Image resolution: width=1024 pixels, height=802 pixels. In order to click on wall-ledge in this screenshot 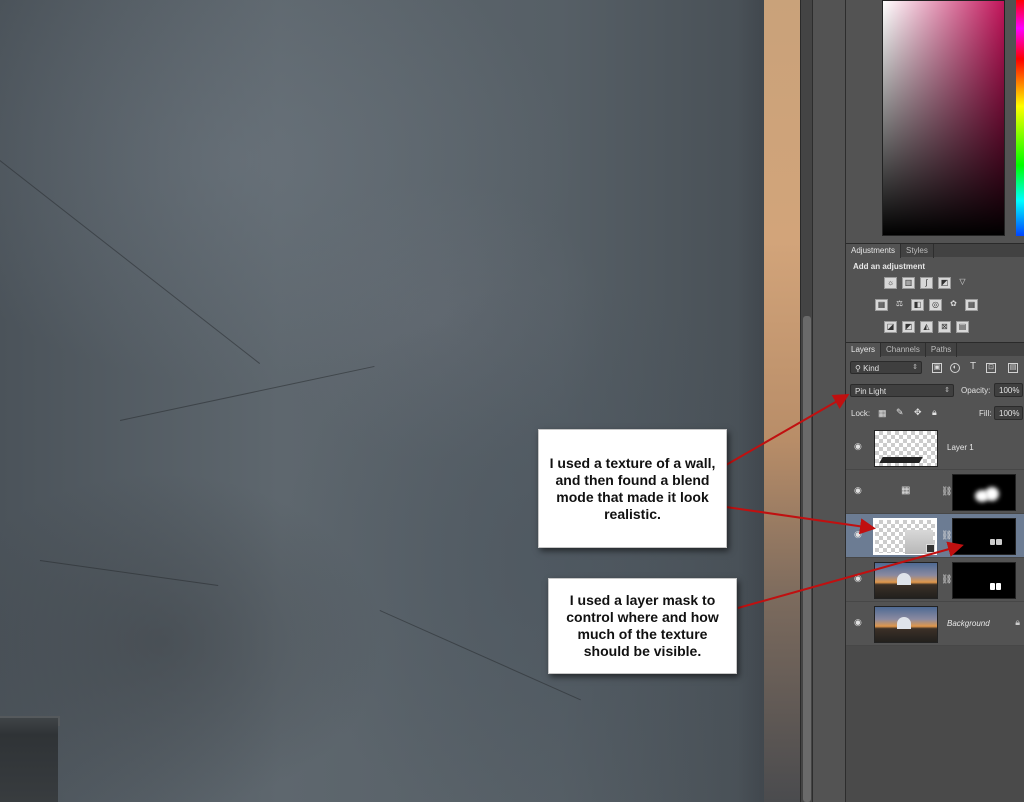, I will do `click(29, 760)`.